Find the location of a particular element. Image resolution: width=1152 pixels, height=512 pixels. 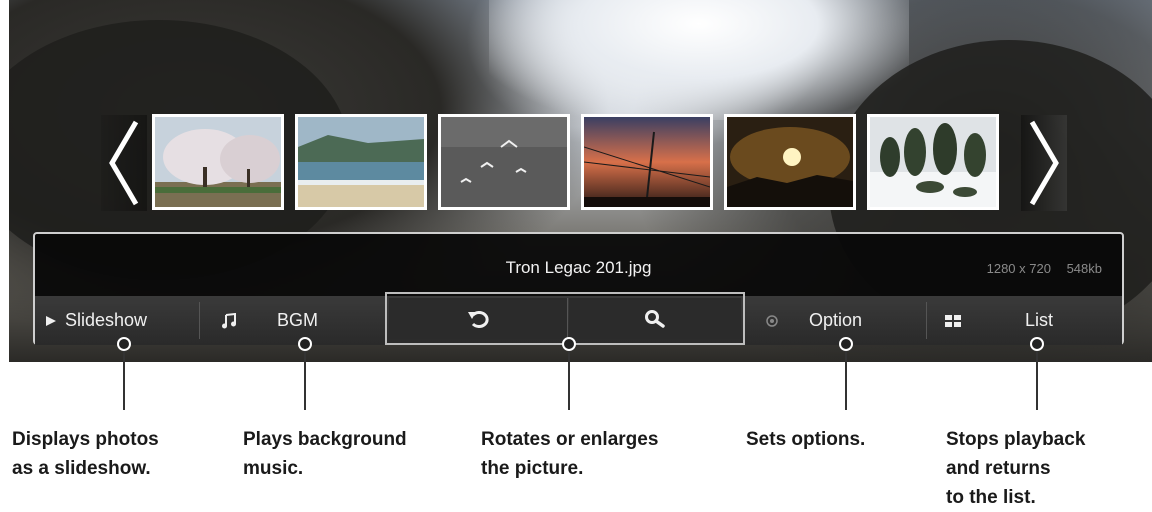

rotate-button is located at coordinates (478, 318).